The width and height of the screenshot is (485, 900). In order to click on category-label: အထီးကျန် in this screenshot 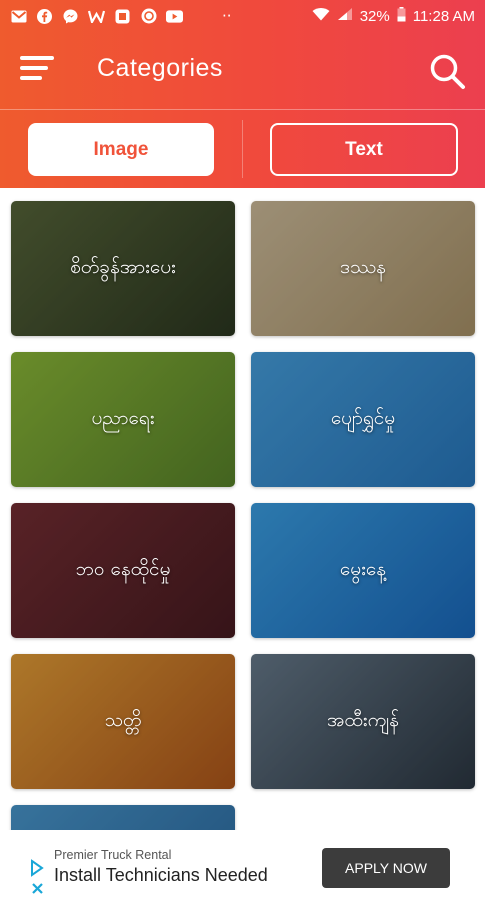, I will do `click(363, 719)`.